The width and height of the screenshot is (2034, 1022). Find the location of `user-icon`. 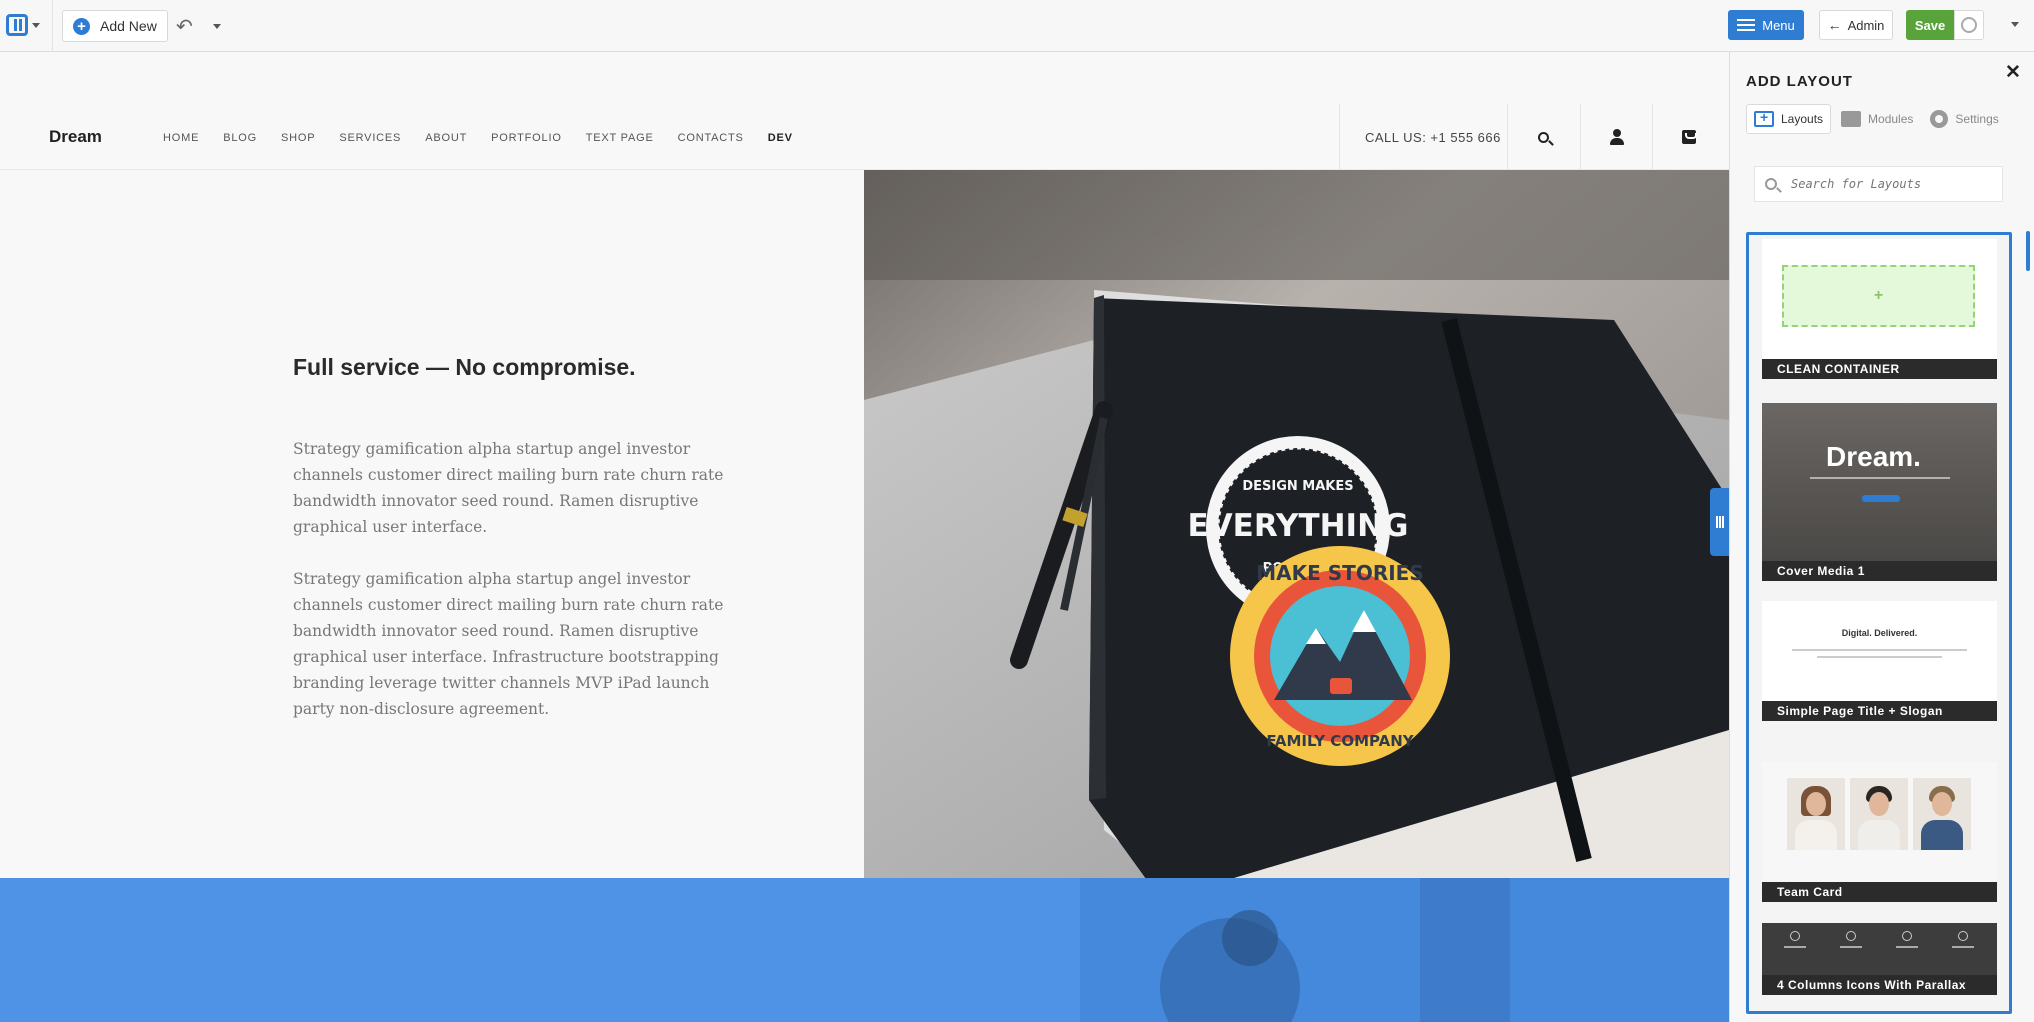

user-icon is located at coordinates (1616, 137).